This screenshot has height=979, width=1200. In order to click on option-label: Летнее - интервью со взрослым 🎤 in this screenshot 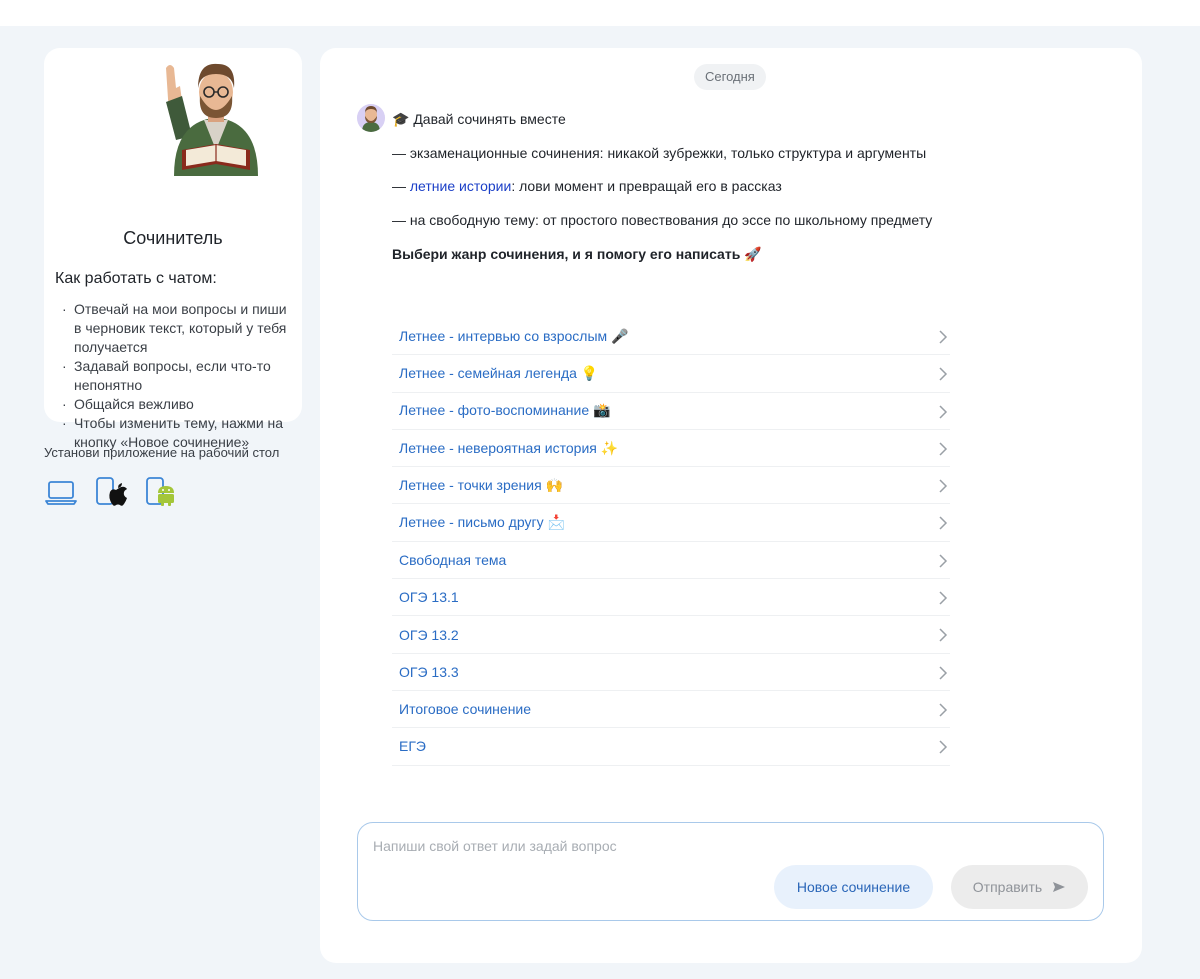, I will do `click(514, 335)`.